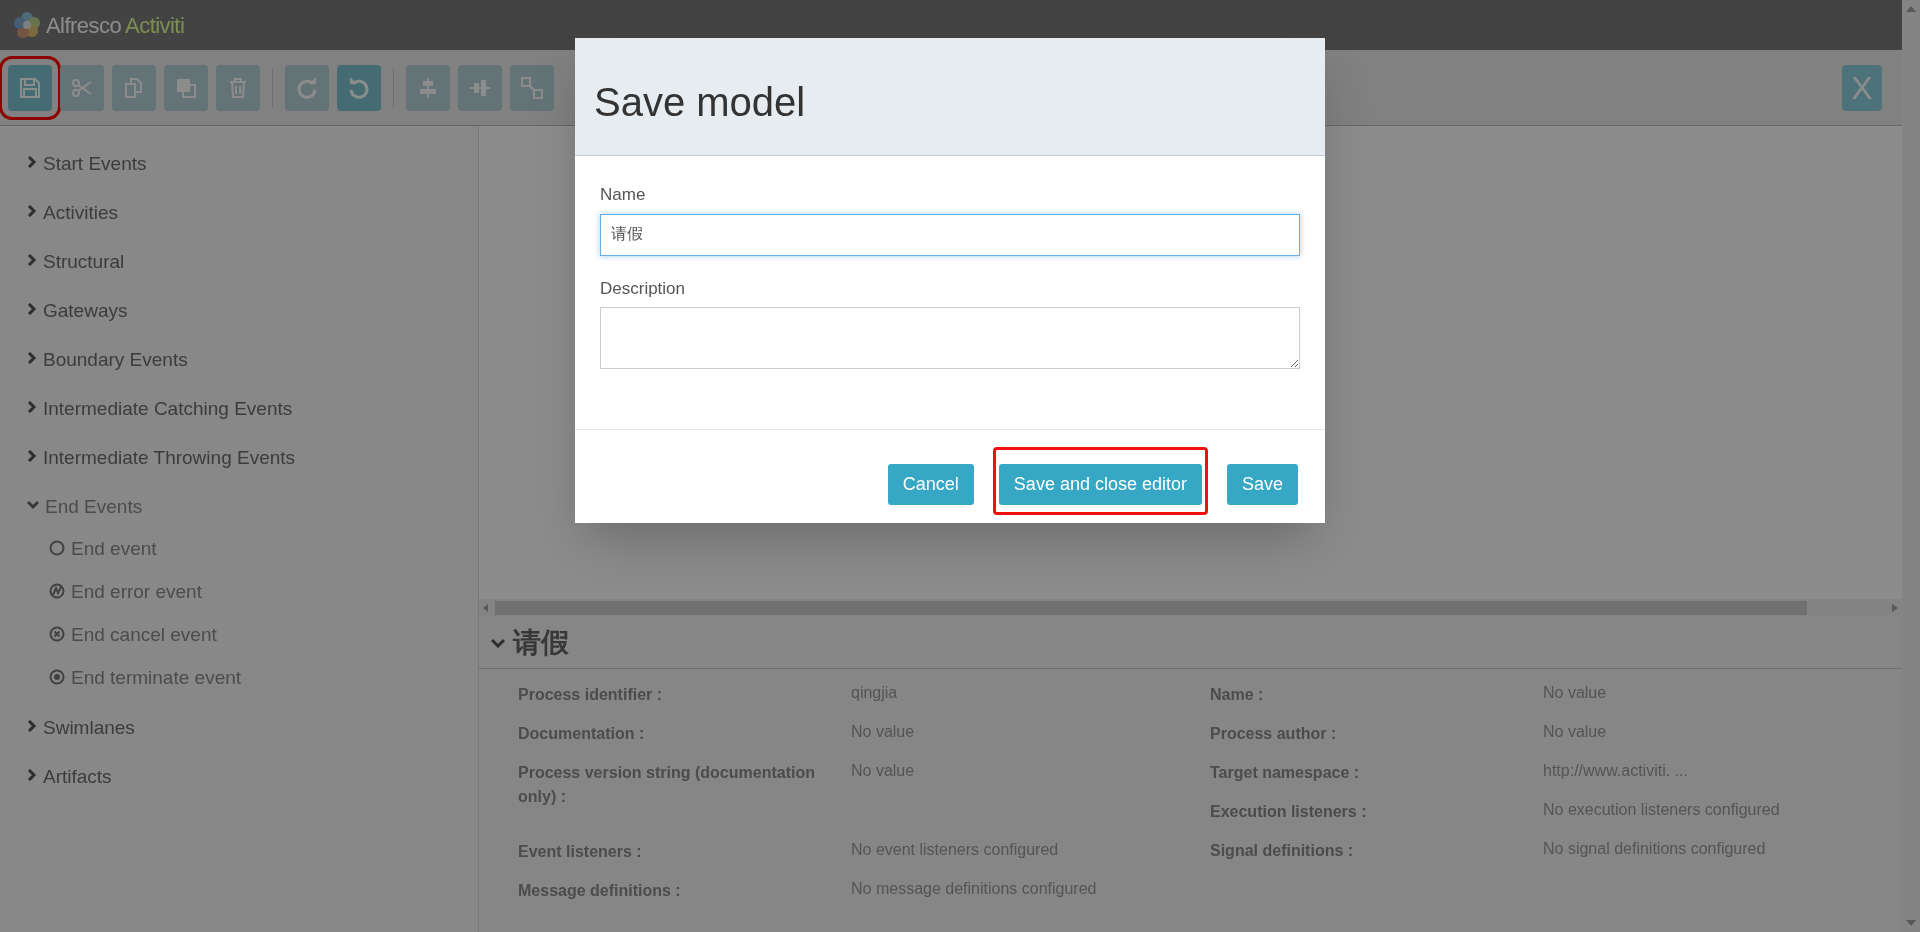 The image size is (1920, 932). Describe the element at coordinates (155, 25) in the screenshot. I see `product-name: Activiti` at that location.